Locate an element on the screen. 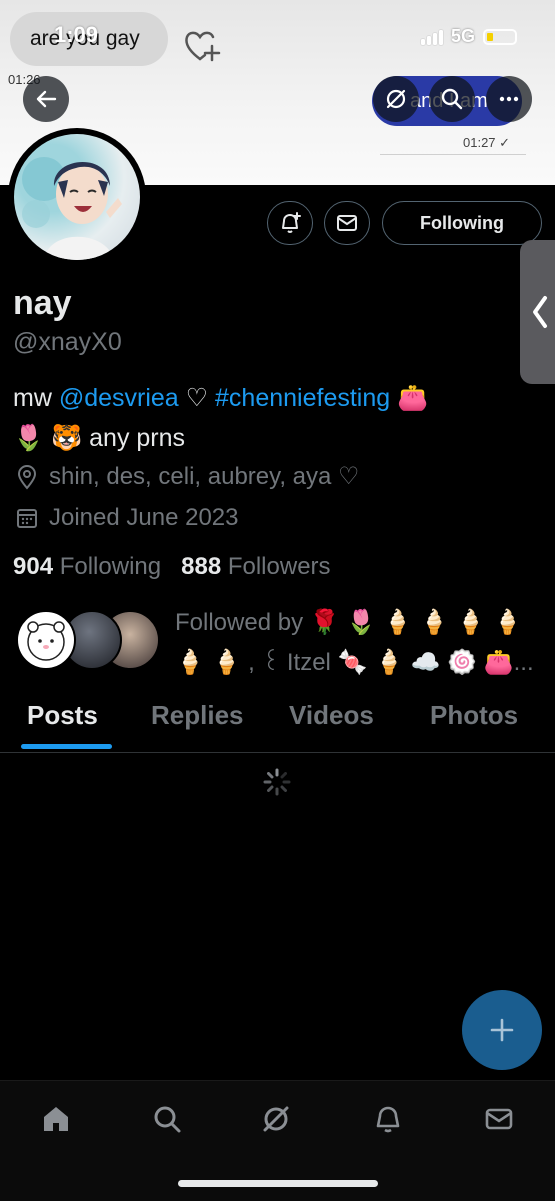  user-handle: @xnayX0 is located at coordinates (67, 342).